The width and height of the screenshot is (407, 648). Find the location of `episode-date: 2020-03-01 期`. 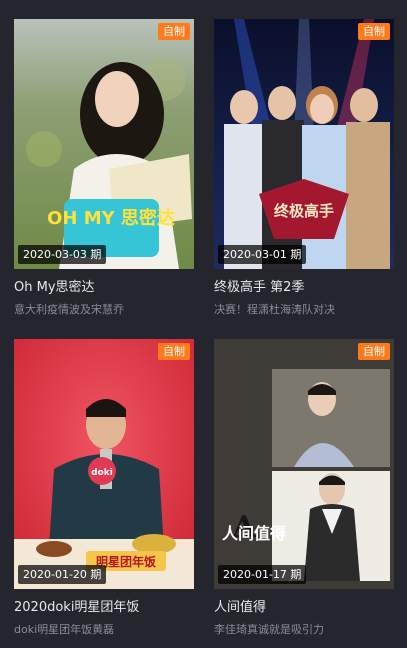

episode-date: 2020-03-01 期 is located at coordinates (262, 254).